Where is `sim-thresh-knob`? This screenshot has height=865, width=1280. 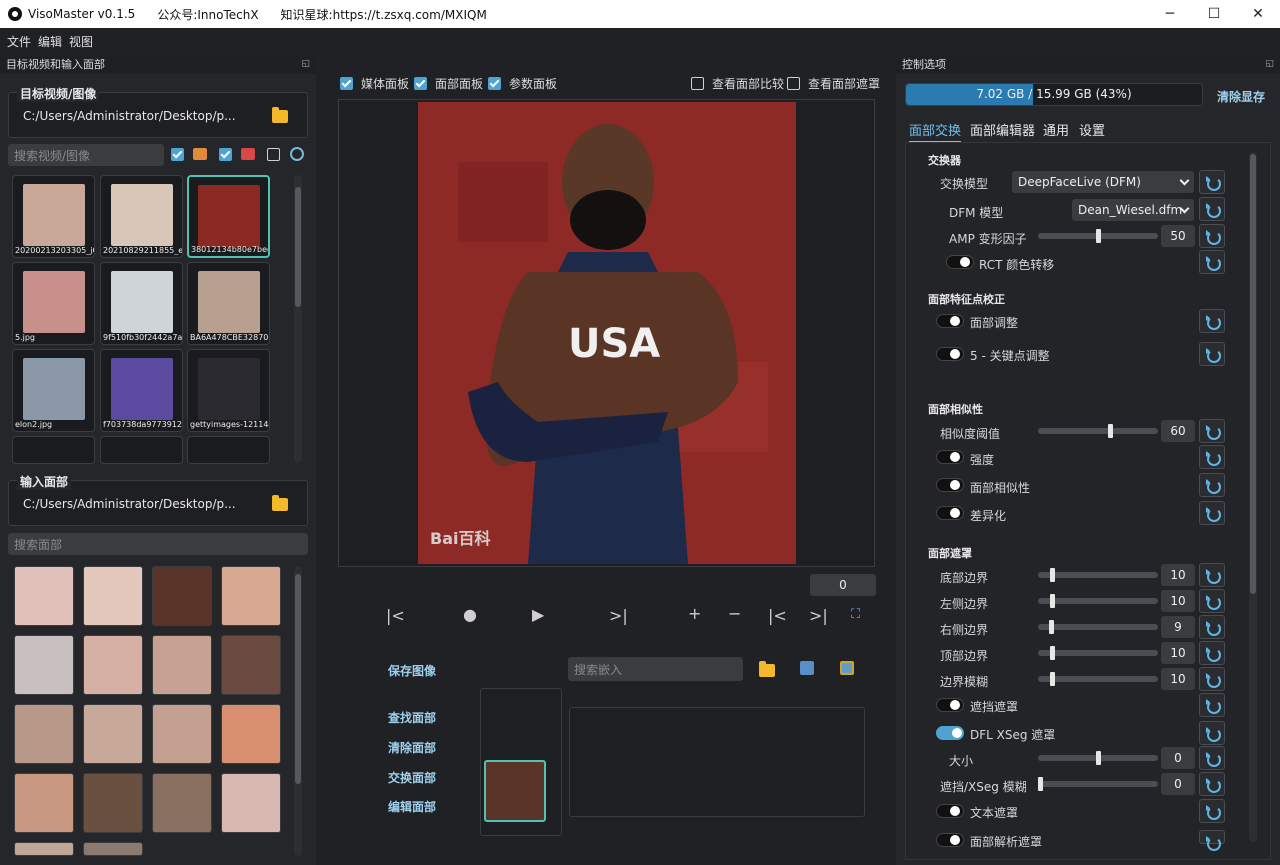
sim-thresh-knob is located at coordinates (1110, 431).